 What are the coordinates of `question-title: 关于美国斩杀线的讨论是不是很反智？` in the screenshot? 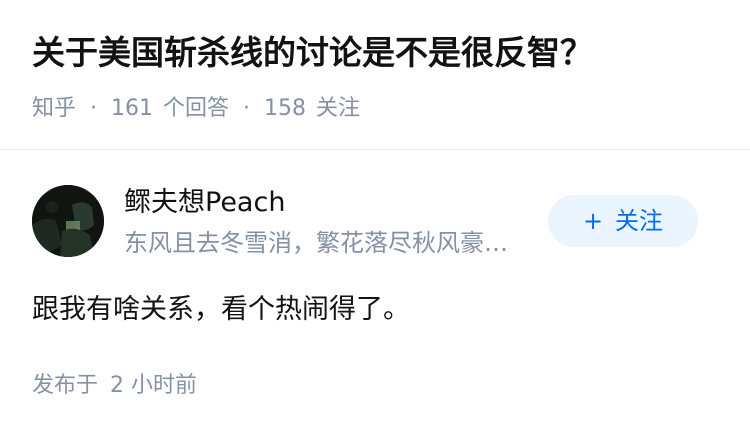 It's located at (312, 53).